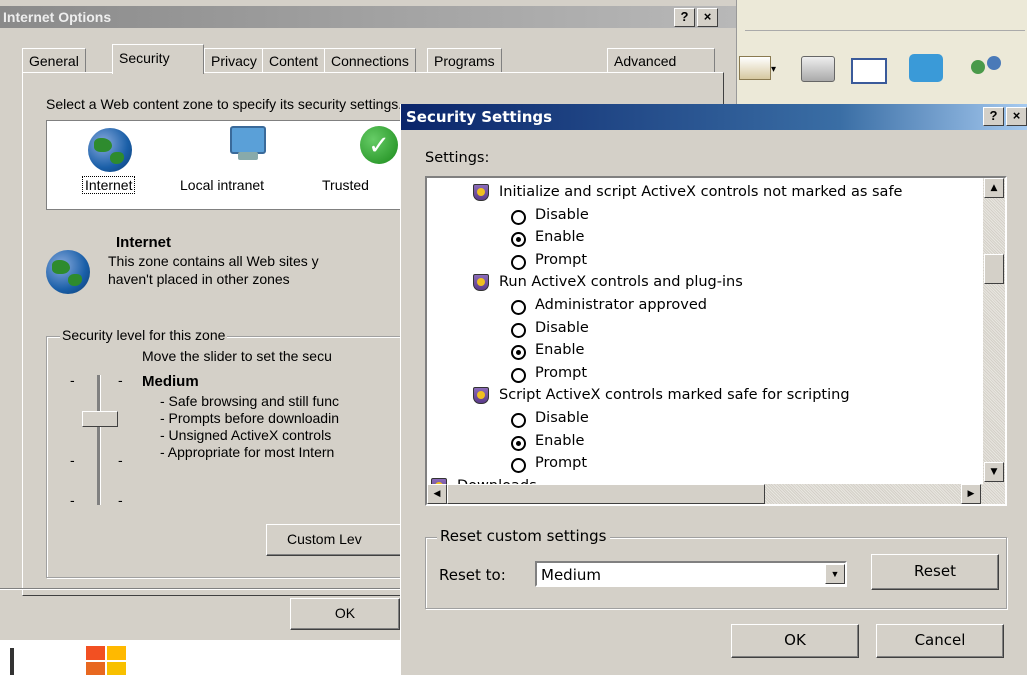 This screenshot has height=675, width=1027. What do you see at coordinates (714, 117) in the screenshot?
I see `security-settings-titlebar: Security Settings ? ×` at bounding box center [714, 117].